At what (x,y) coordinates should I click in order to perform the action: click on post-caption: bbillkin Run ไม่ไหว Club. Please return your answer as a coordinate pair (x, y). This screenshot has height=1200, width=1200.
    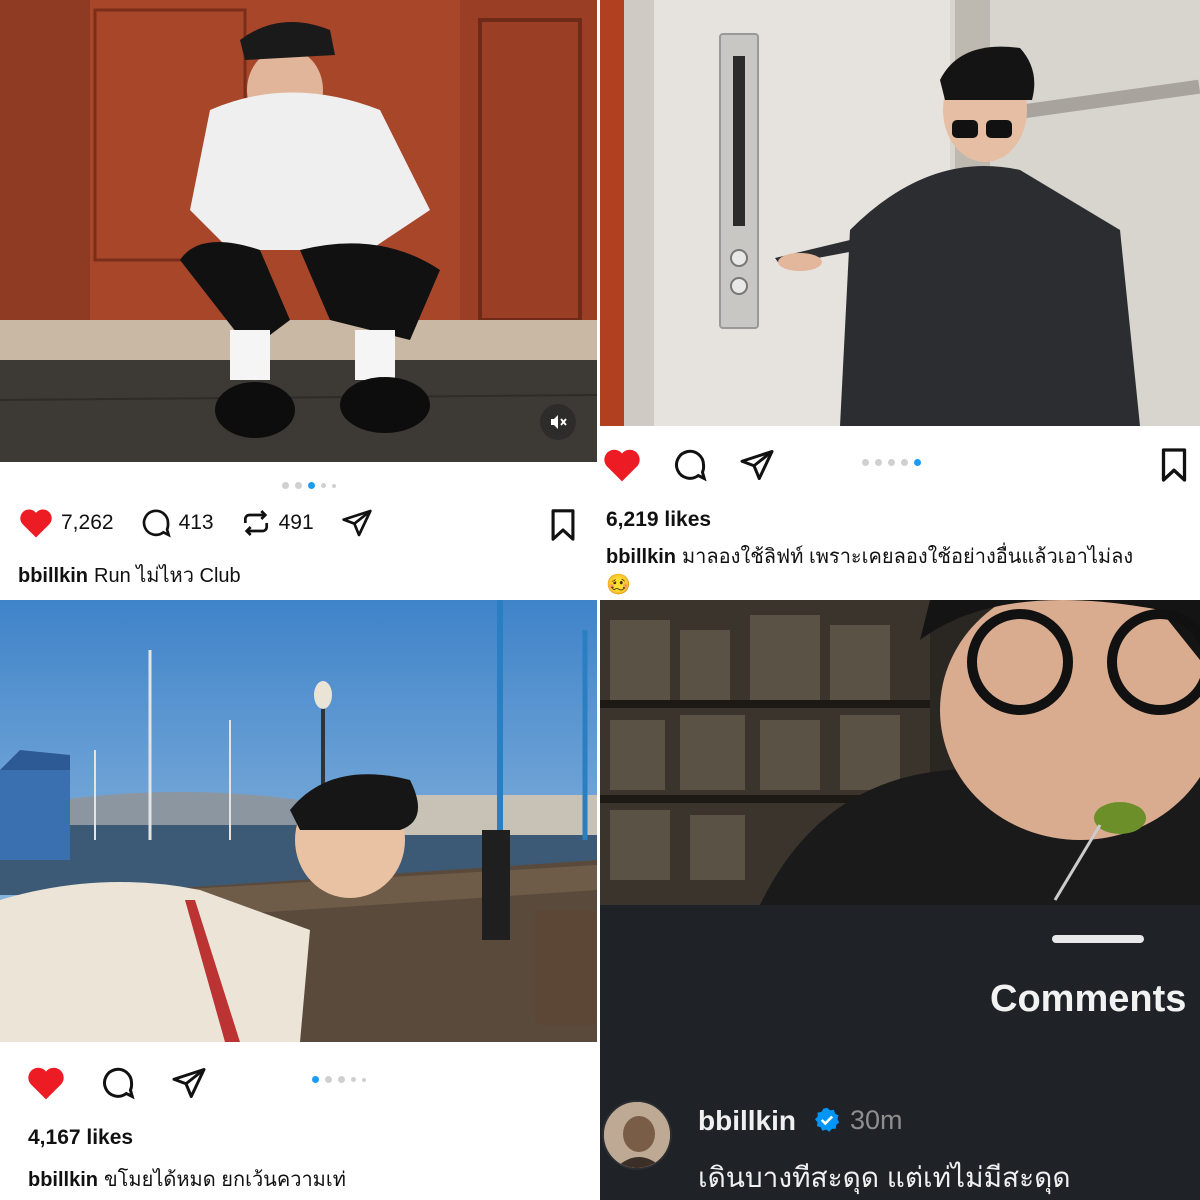
    Looking at the image, I should click on (129, 576).